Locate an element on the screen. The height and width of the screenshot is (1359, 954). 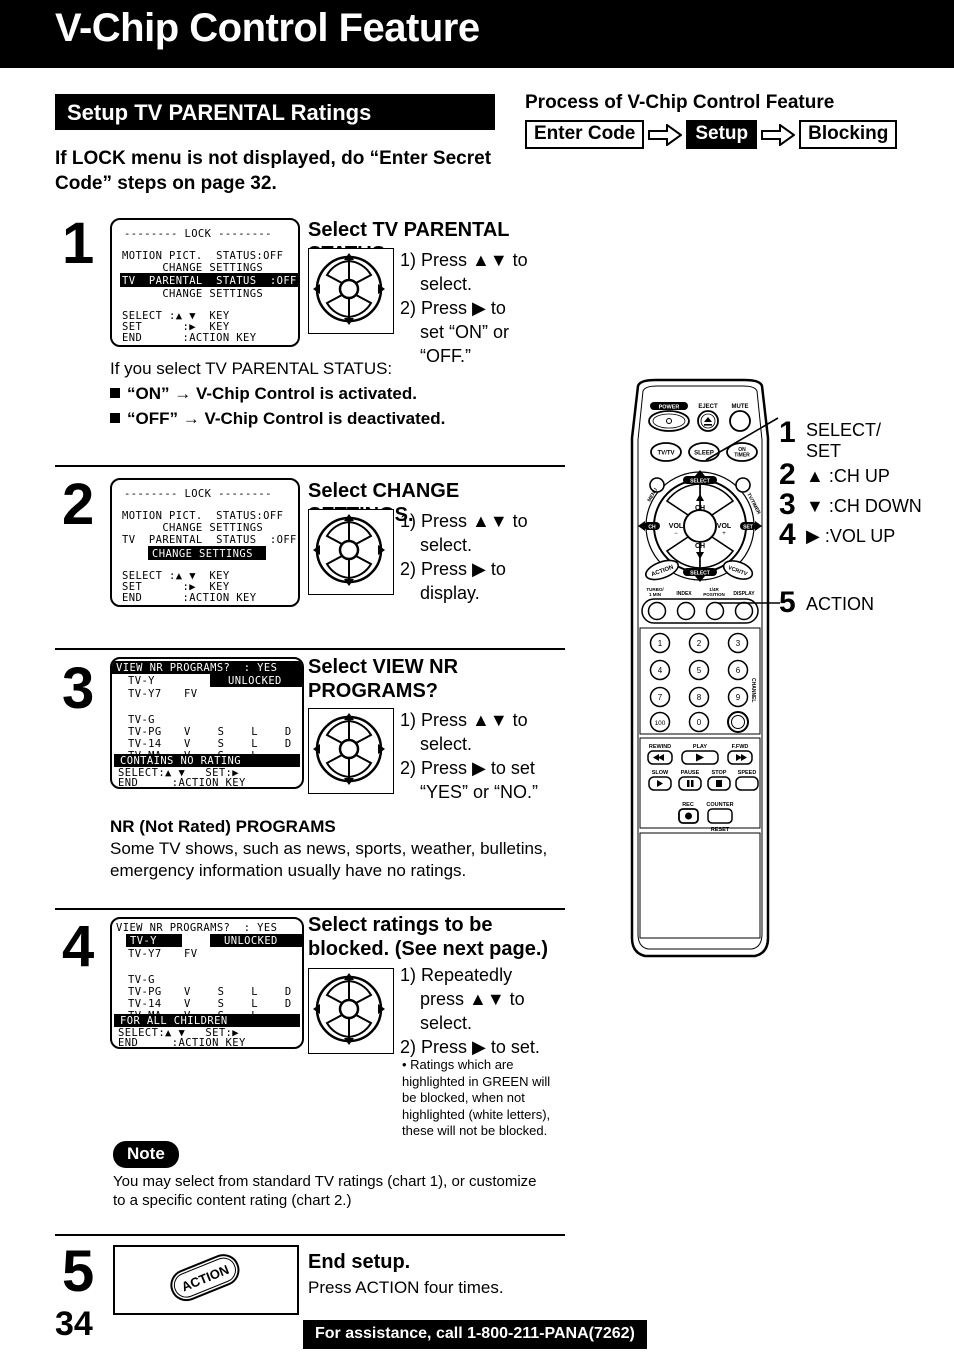
svg-text: 4 is located at coordinates (660, 670).